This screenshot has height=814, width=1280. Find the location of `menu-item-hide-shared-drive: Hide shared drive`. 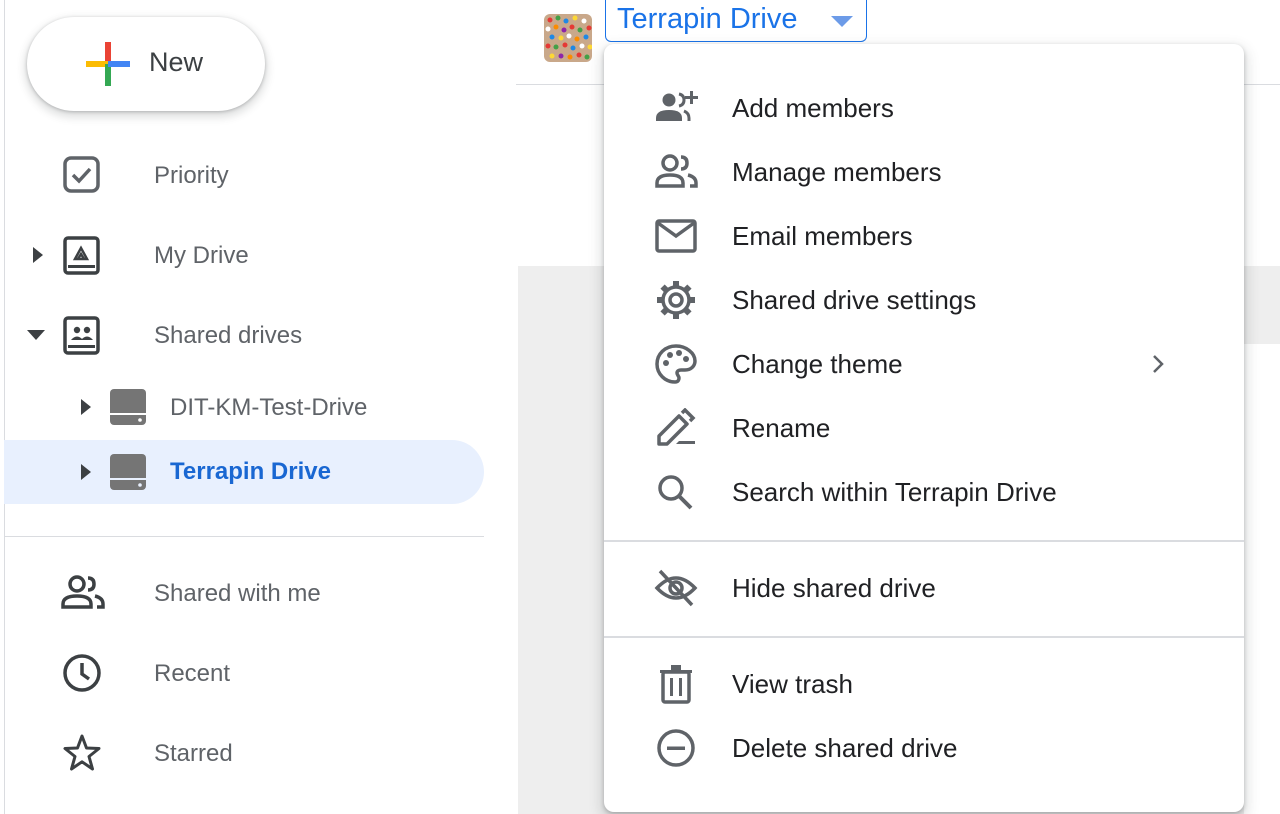

menu-item-hide-shared-drive: Hide shared drive is located at coordinates (924, 588).